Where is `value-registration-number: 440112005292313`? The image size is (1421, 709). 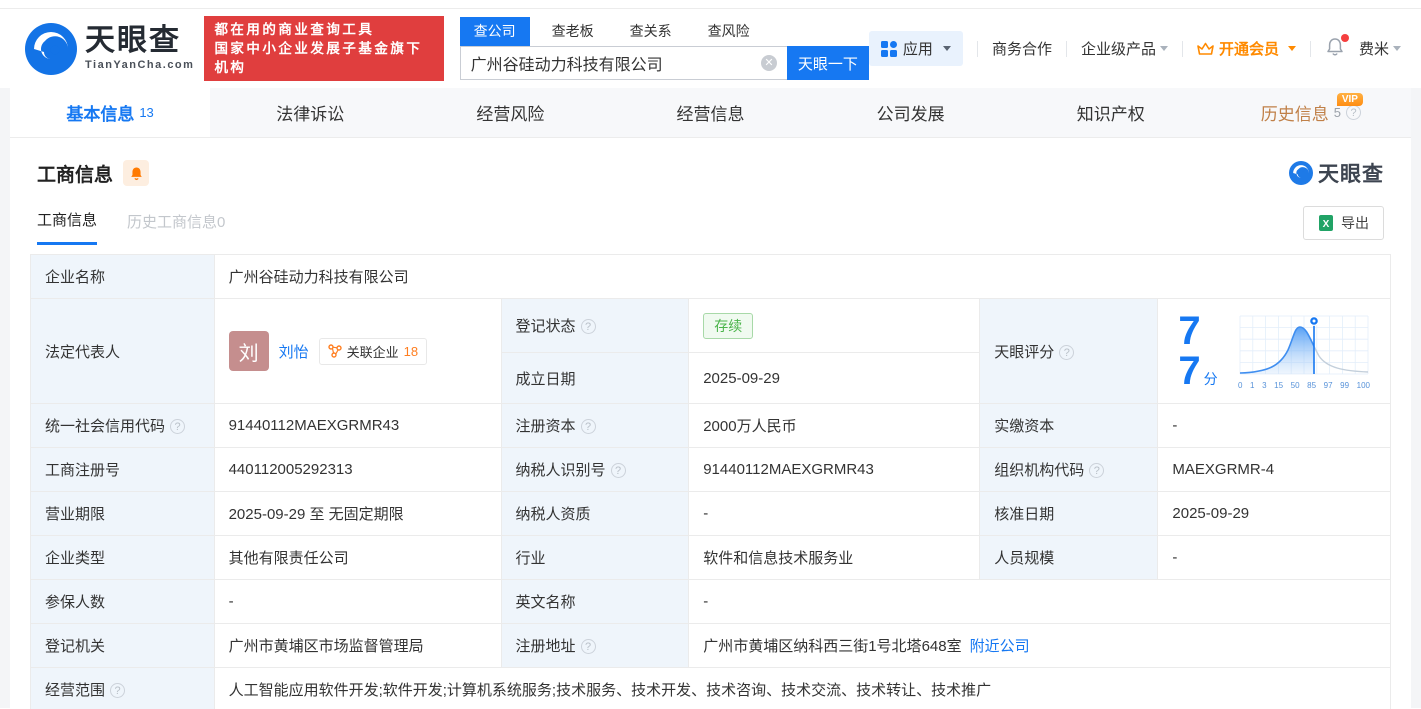 value-registration-number: 440112005292313 is located at coordinates (357, 469).